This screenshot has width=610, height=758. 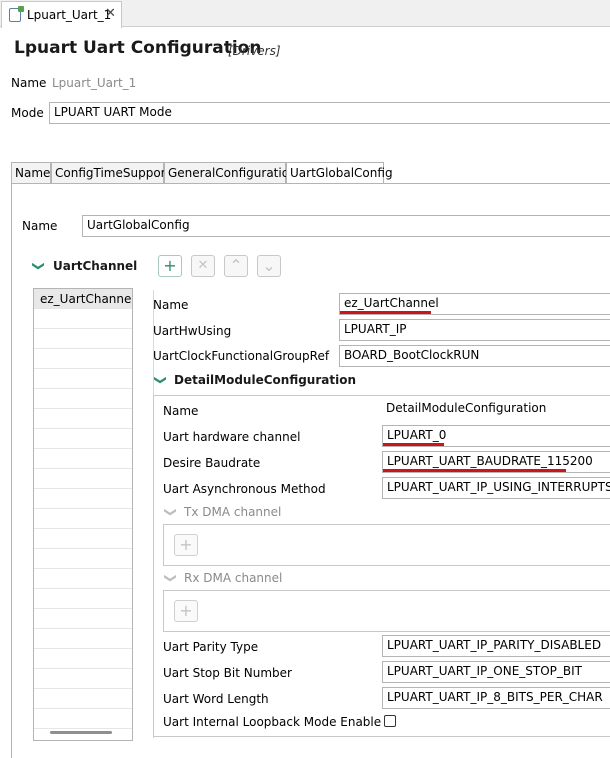 What do you see at coordinates (474, 356) in the screenshot?
I see `clock-group-ref-field: BOARD_BootClockRUN` at bounding box center [474, 356].